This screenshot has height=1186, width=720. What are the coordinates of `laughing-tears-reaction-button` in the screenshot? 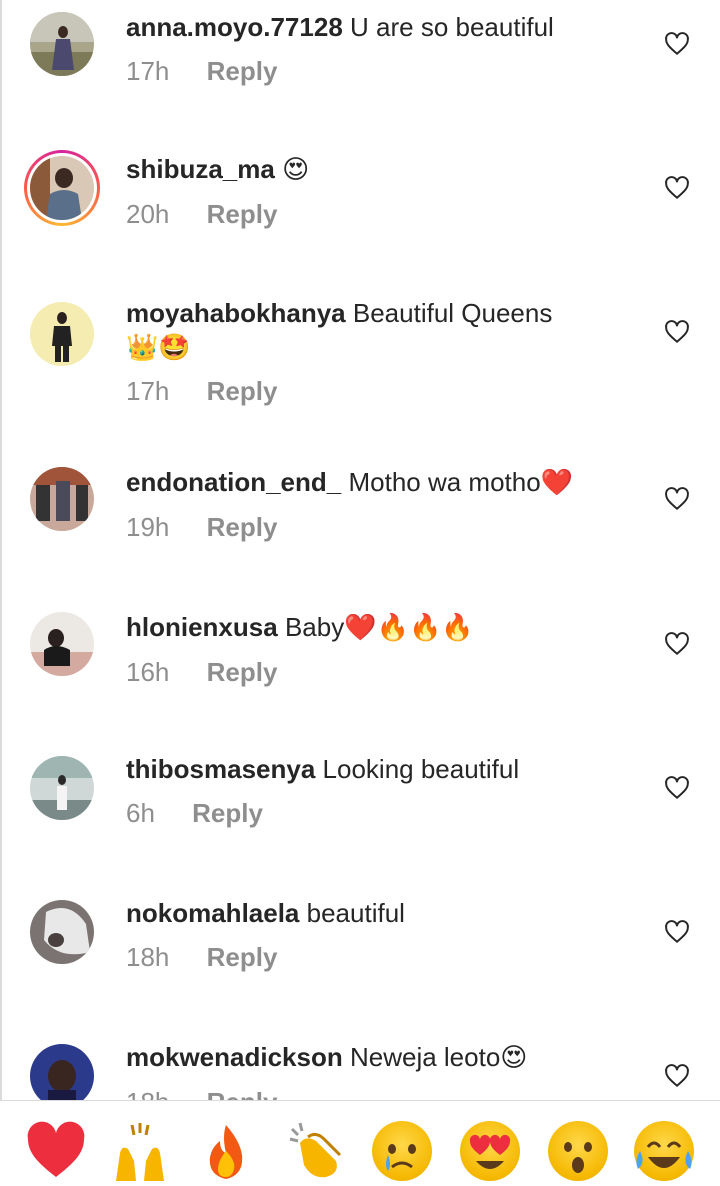 It's located at (664, 1151).